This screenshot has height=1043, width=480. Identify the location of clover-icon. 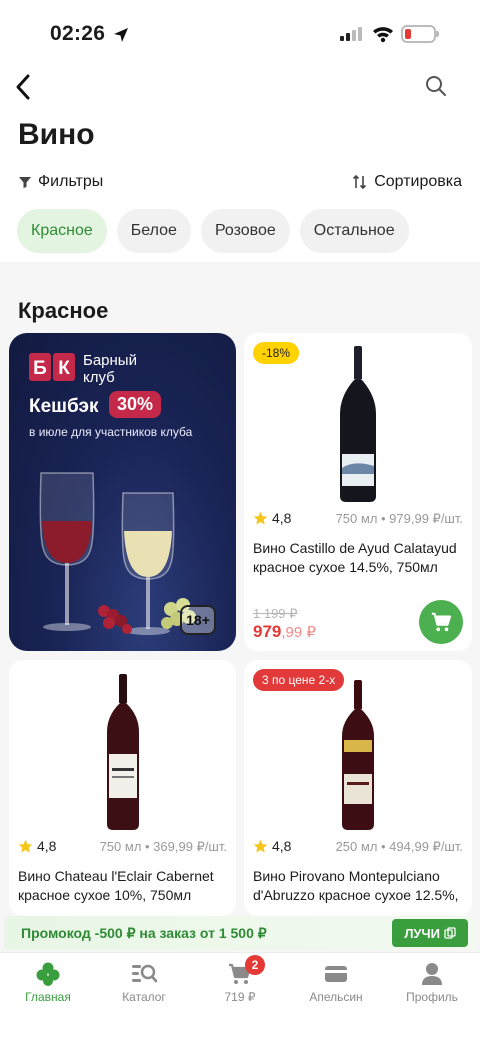
(48, 974).